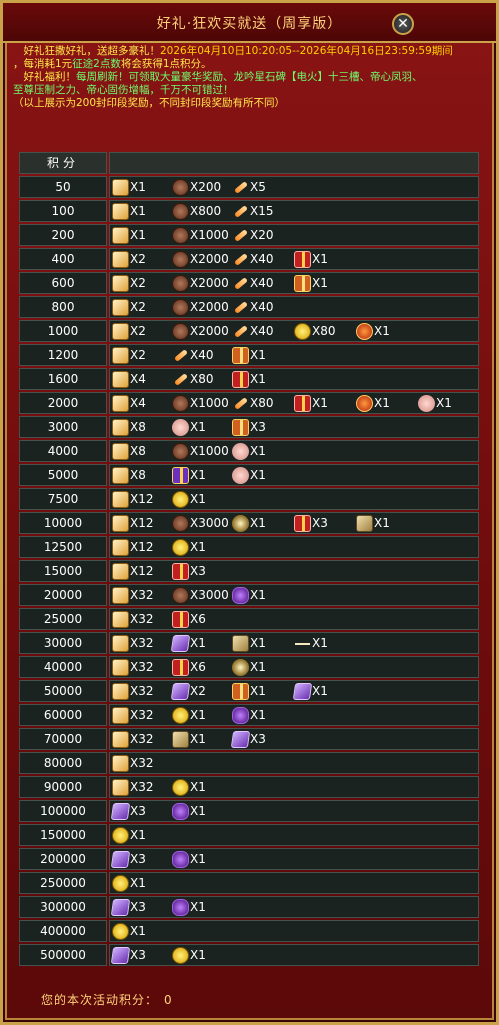  I want to click on reward-item: X15, so click(253, 211).